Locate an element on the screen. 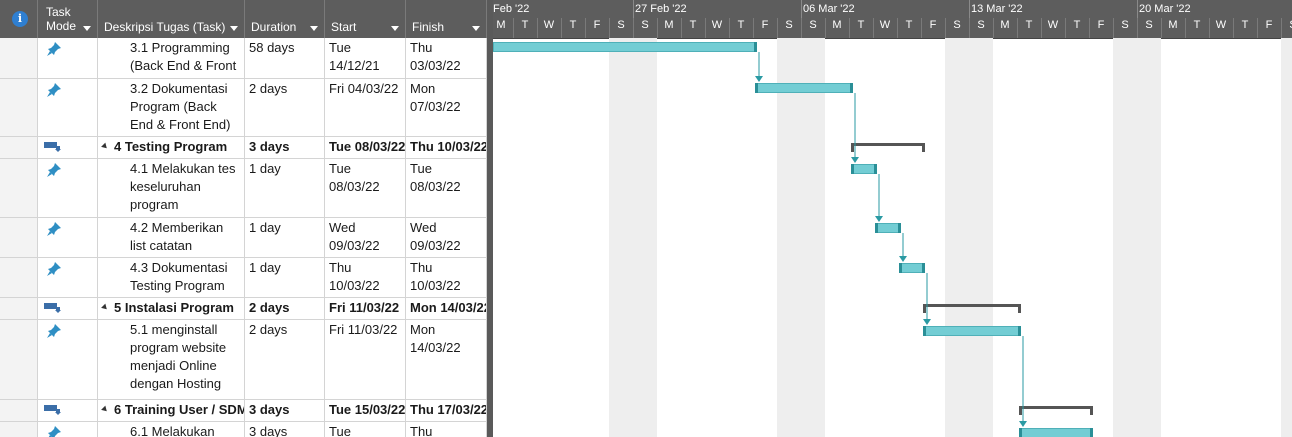 The width and height of the screenshot is (1292, 437). finish-cell: Mon 07/03/22 is located at coordinates (446, 107).